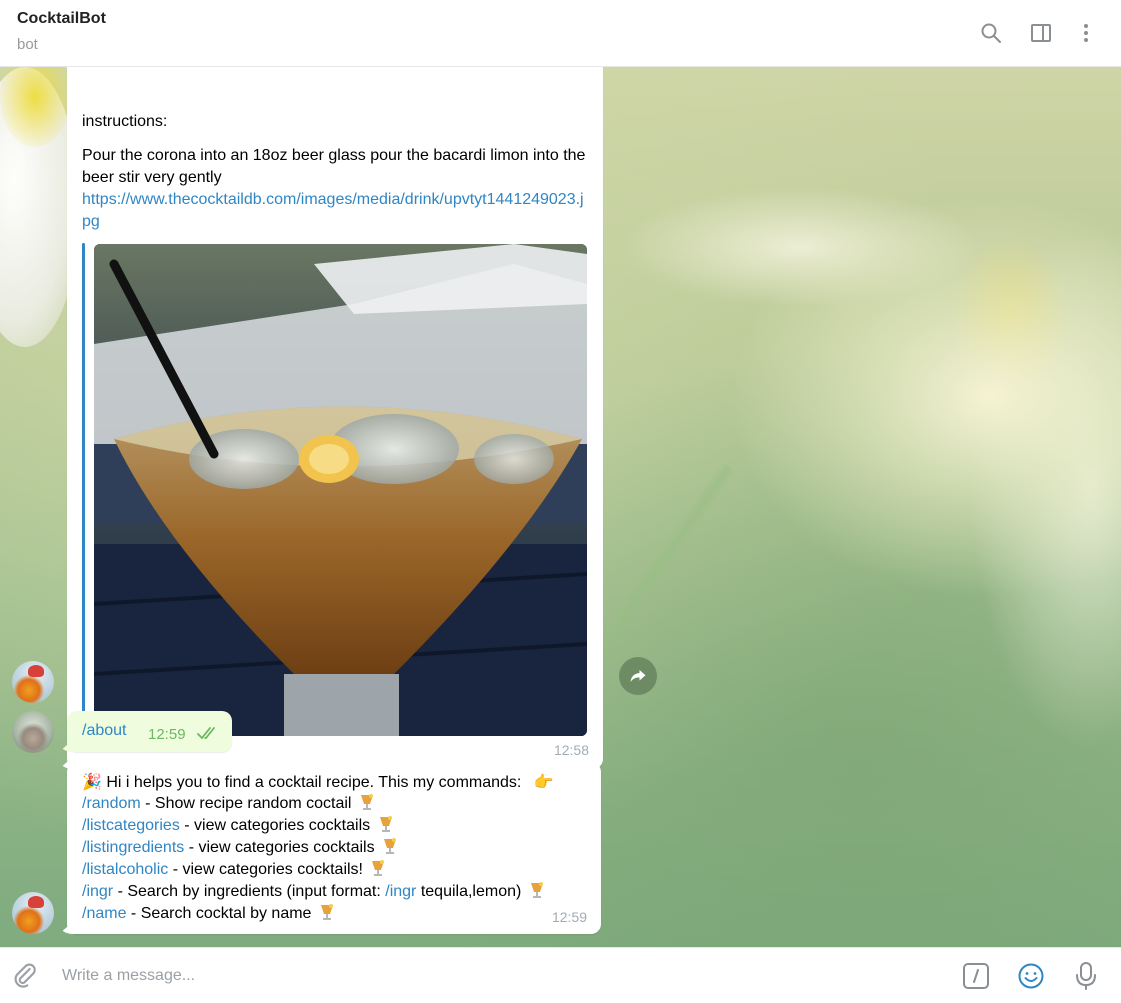  What do you see at coordinates (1086, 33) in the screenshot?
I see `more-vertical-icon` at bounding box center [1086, 33].